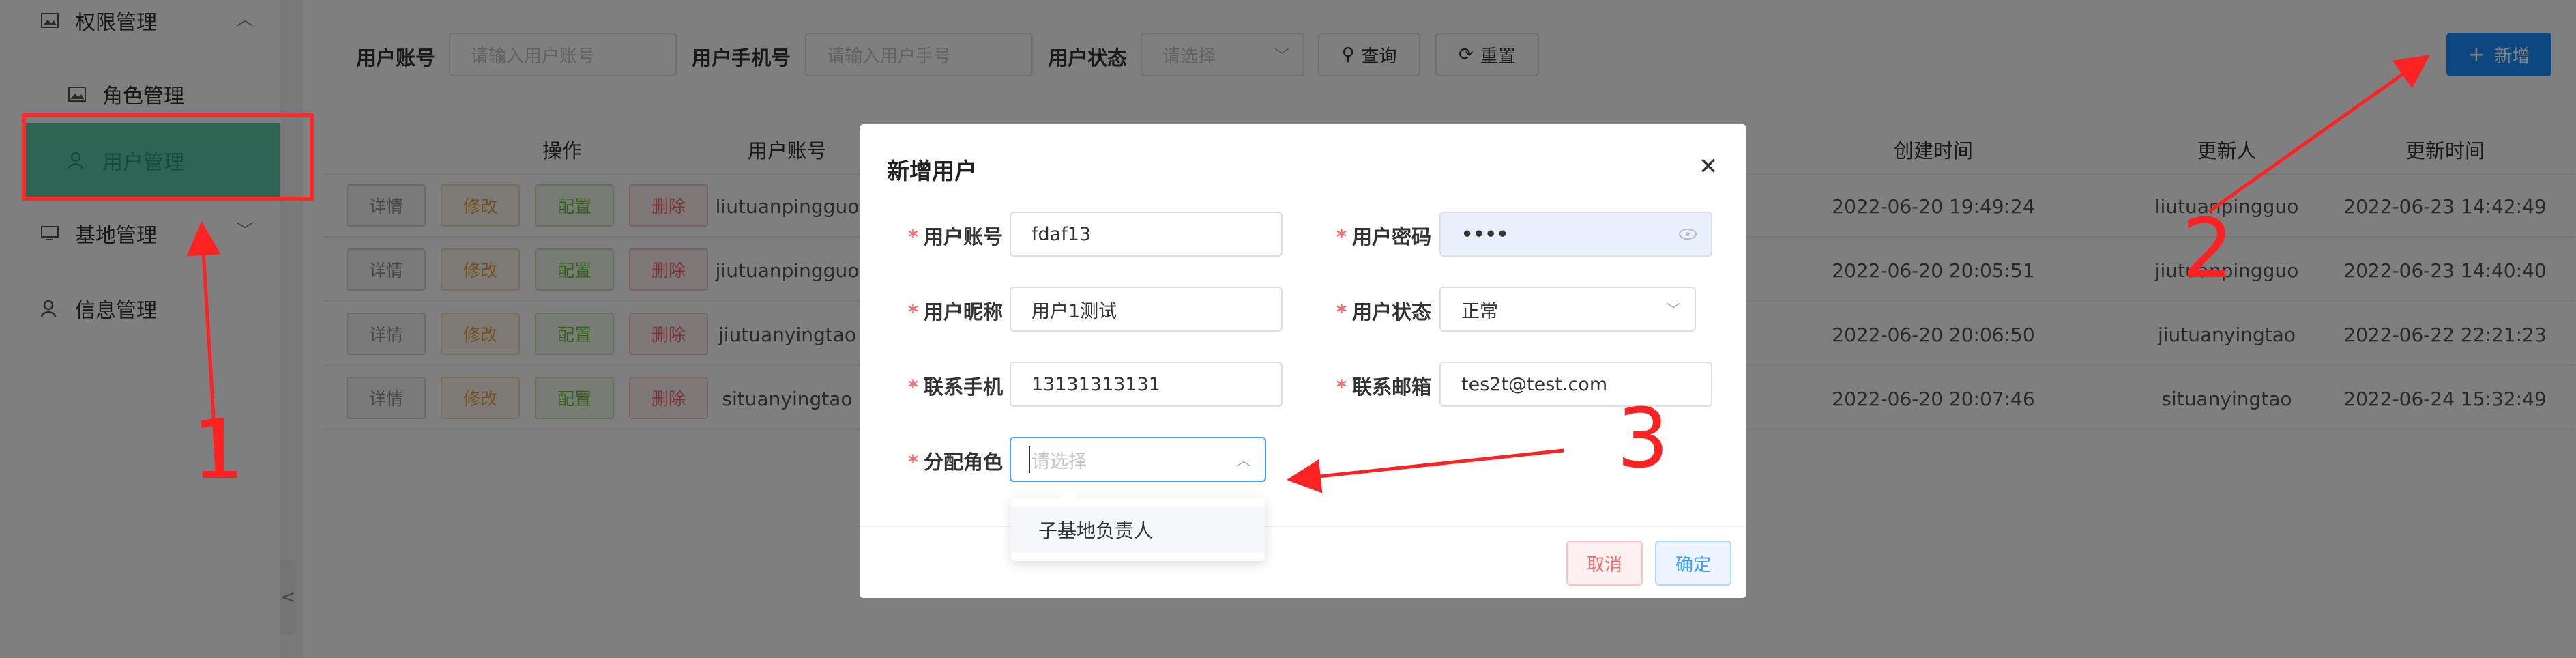  Describe the element at coordinates (219, 450) in the screenshot. I see `annotation-number-1: 1` at that location.